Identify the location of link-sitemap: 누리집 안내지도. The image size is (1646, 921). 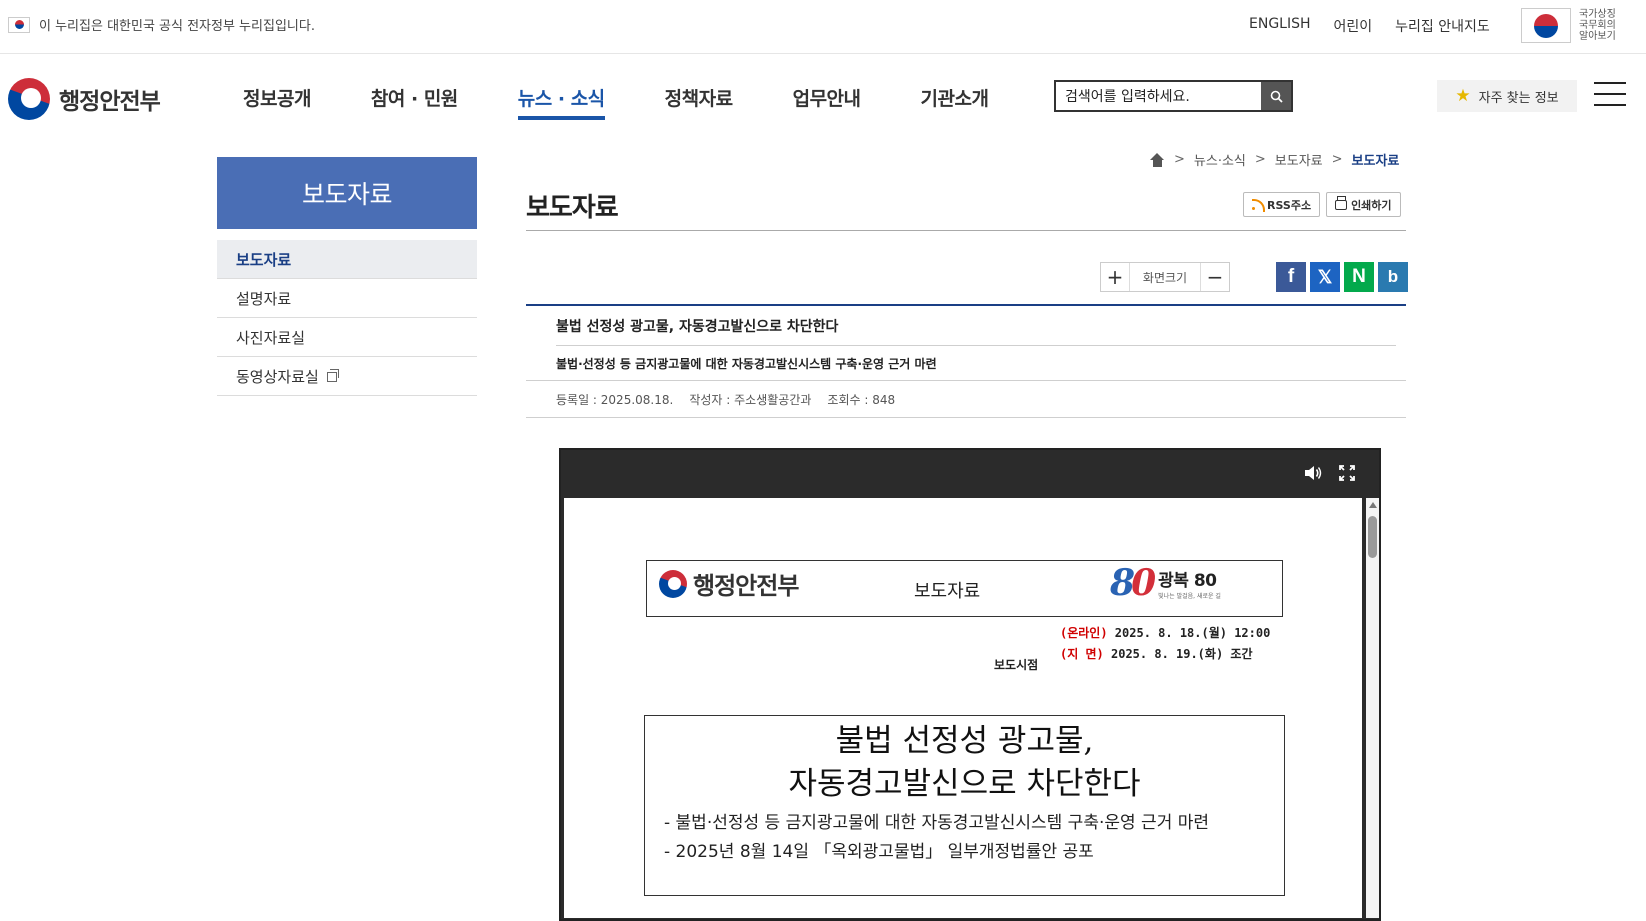
(1442, 26).